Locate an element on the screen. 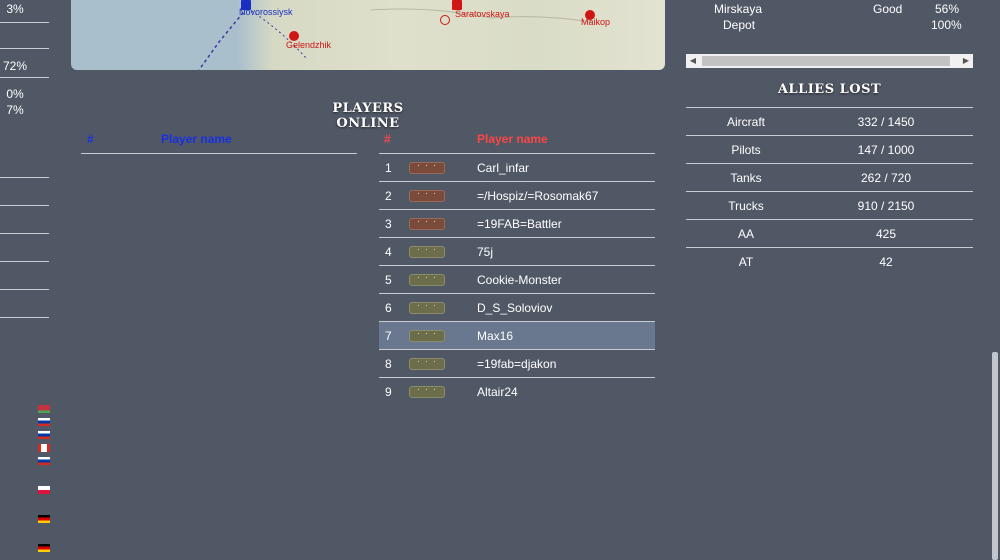 This screenshot has height=560, width=1000. player-number: 5 is located at coordinates (388, 280).